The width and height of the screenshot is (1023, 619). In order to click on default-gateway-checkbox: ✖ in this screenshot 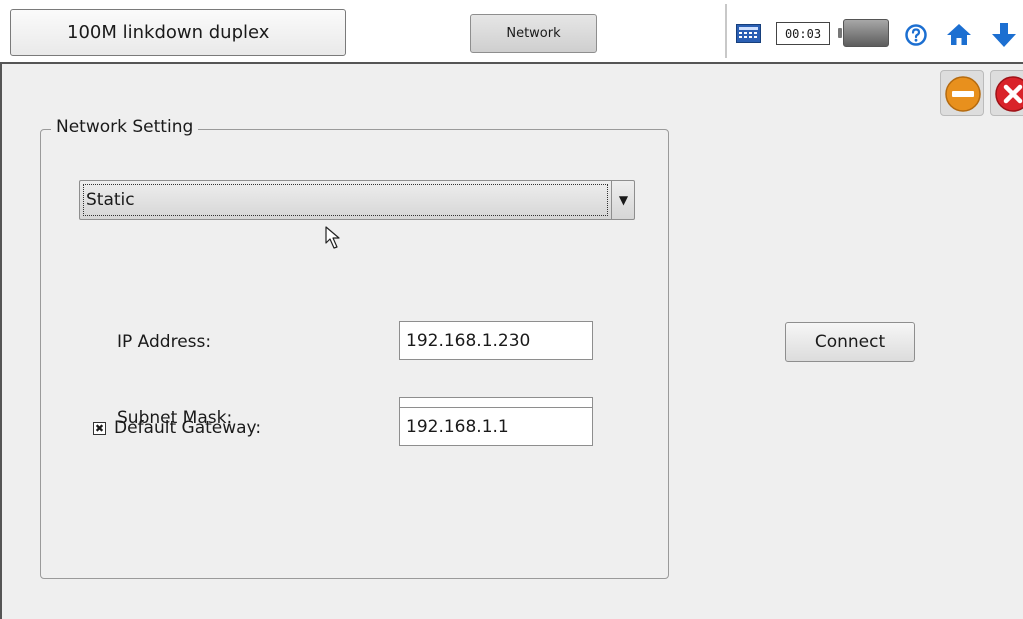, I will do `click(99, 428)`.